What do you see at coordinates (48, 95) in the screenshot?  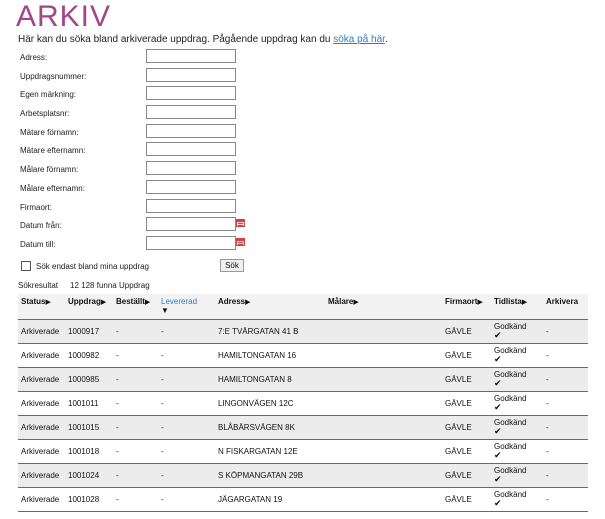 I see `form-field-label: Egen märkning:` at bounding box center [48, 95].